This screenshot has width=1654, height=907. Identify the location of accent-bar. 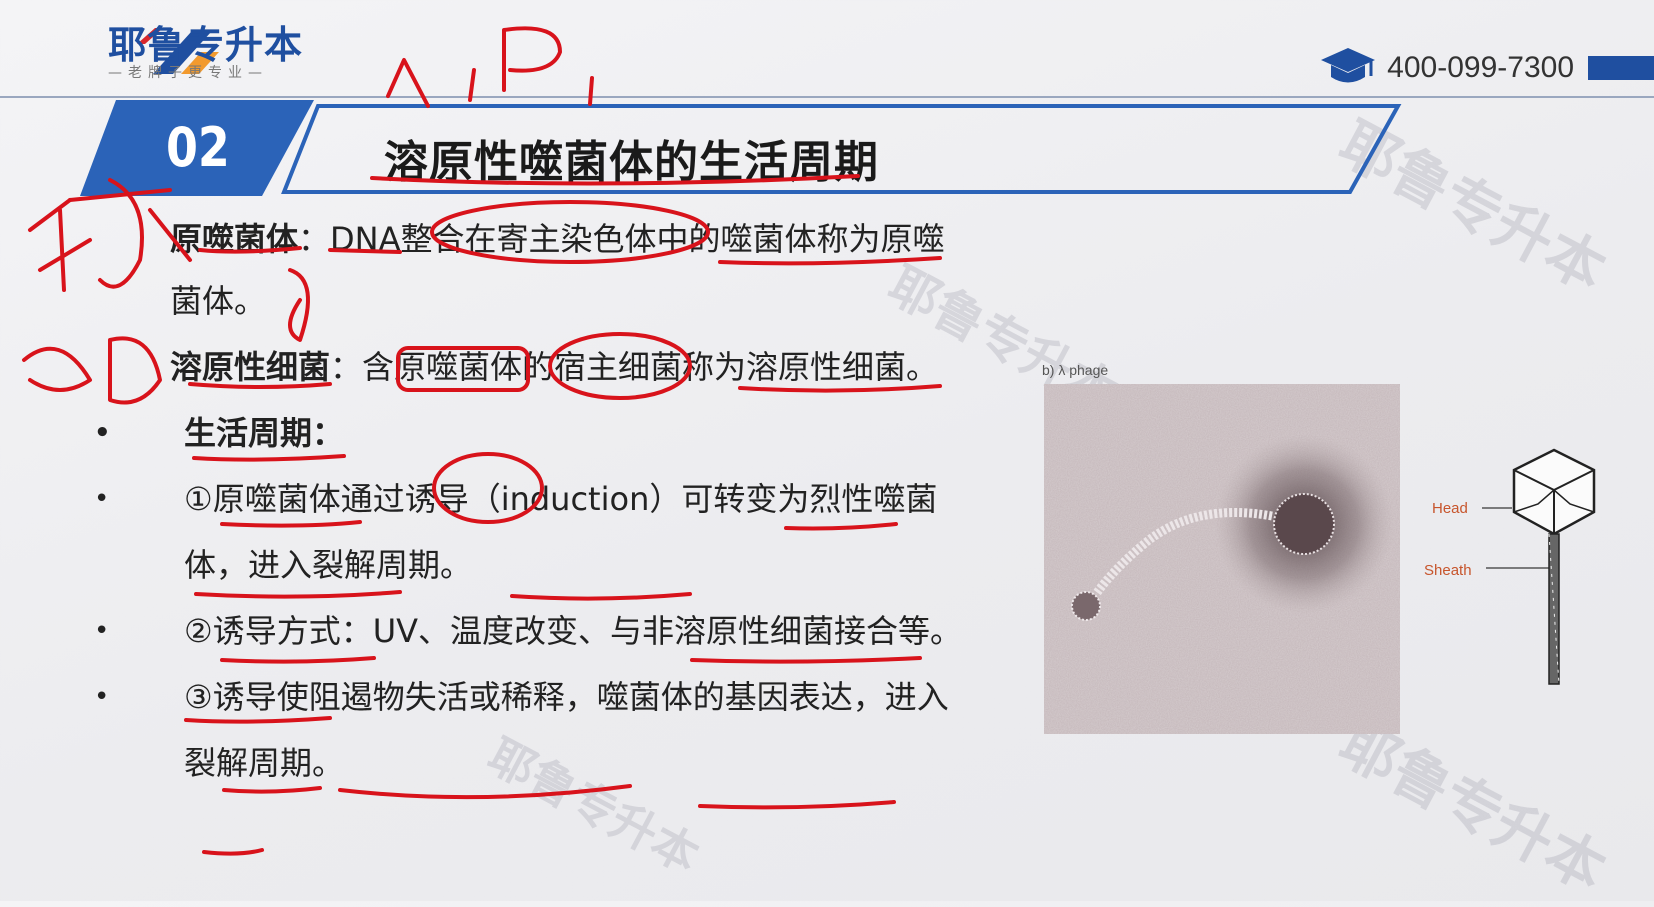
(1621, 68).